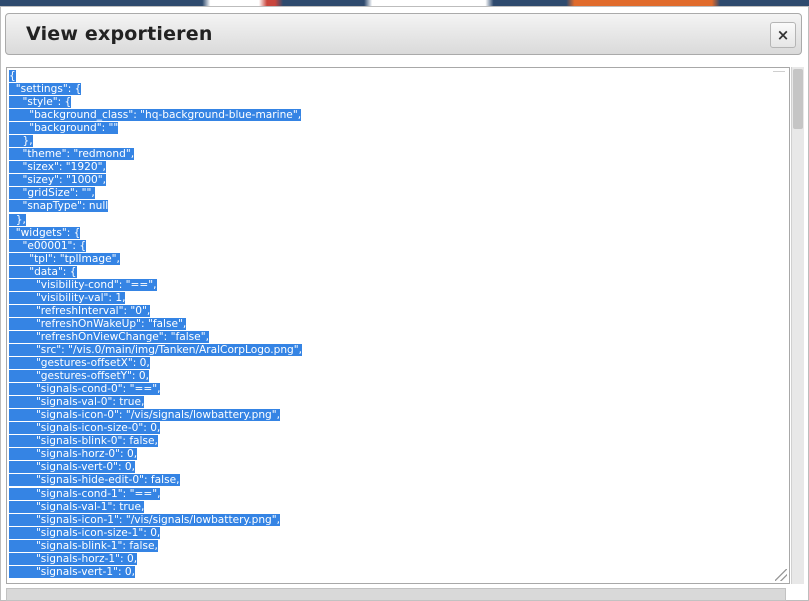  What do you see at coordinates (45, 232) in the screenshot?
I see `selected-text: "widgets": {` at bounding box center [45, 232].